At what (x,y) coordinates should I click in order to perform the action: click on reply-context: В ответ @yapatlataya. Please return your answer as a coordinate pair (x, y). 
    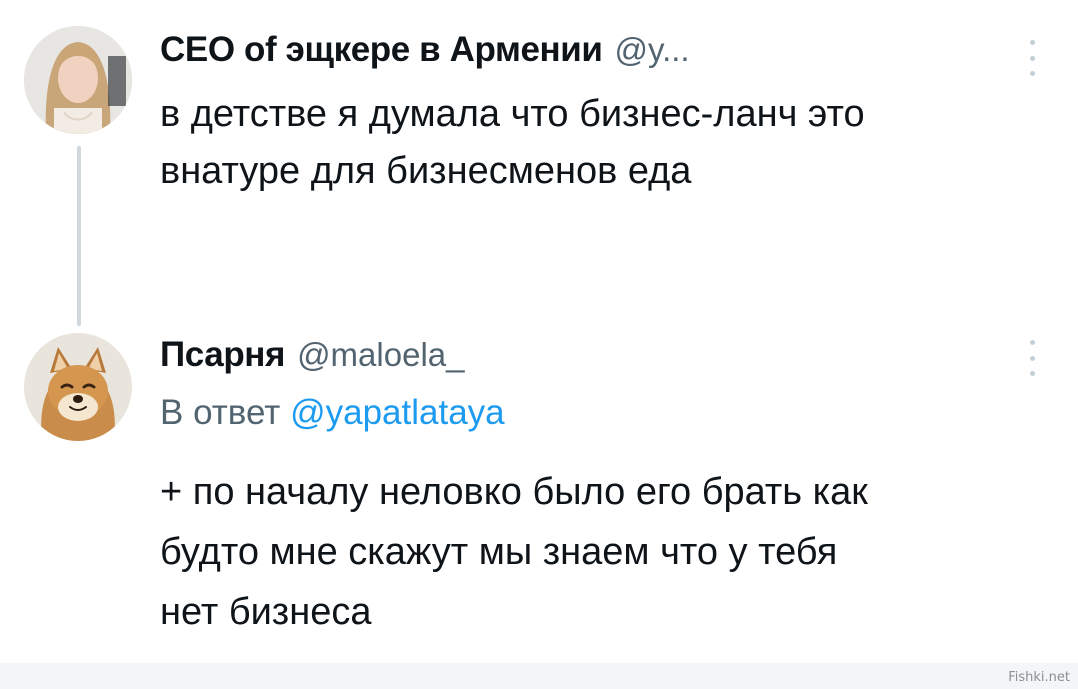
    Looking at the image, I should click on (332, 413).